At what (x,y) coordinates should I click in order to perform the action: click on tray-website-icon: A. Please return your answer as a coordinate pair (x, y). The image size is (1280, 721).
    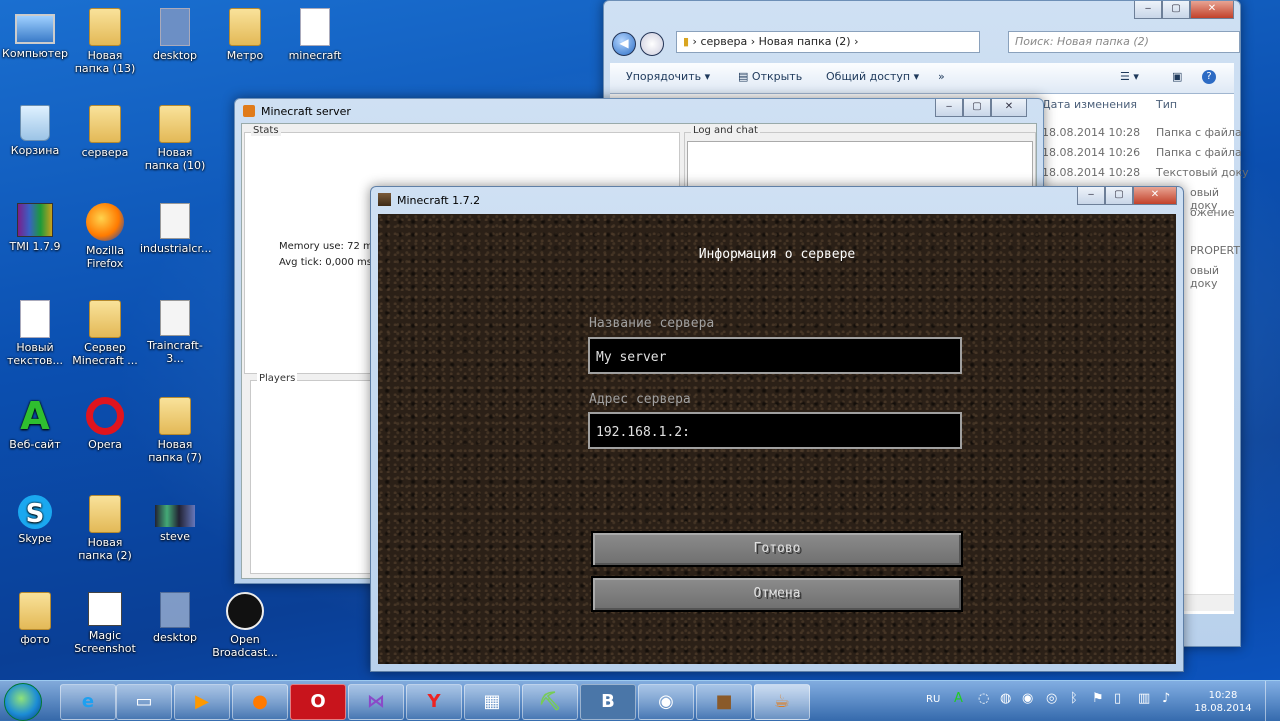
    Looking at the image, I should click on (958, 698).